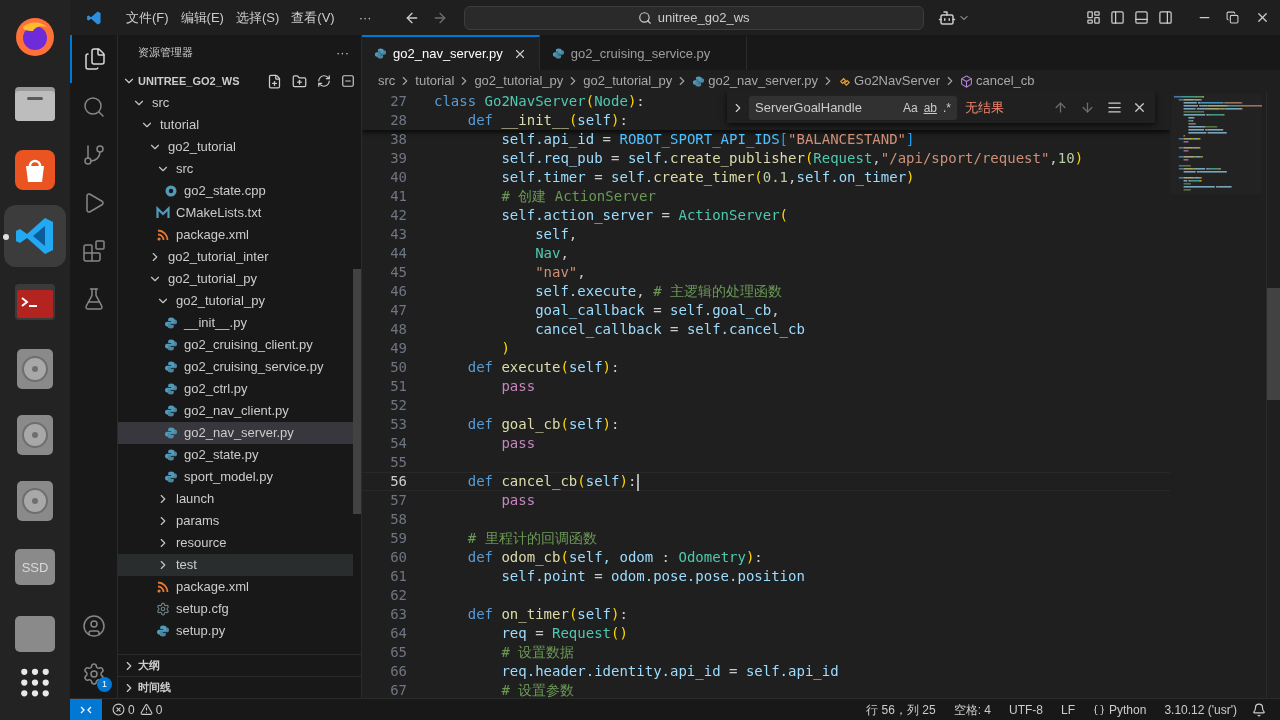 The image size is (1280, 720). Describe the element at coordinates (947, 107) in the screenshot. I see `find-option: .*` at that location.